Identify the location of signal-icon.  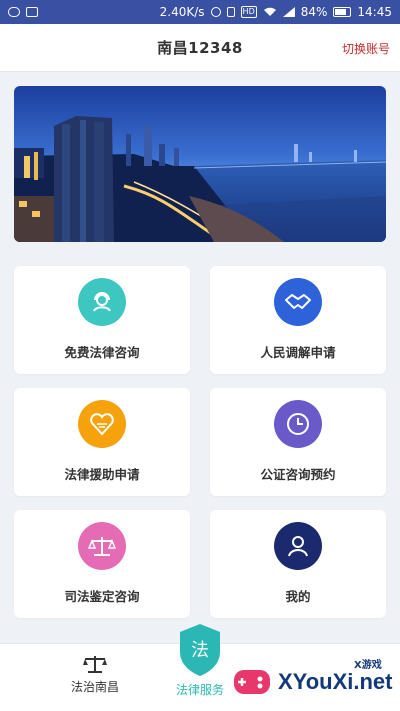
(288, 12).